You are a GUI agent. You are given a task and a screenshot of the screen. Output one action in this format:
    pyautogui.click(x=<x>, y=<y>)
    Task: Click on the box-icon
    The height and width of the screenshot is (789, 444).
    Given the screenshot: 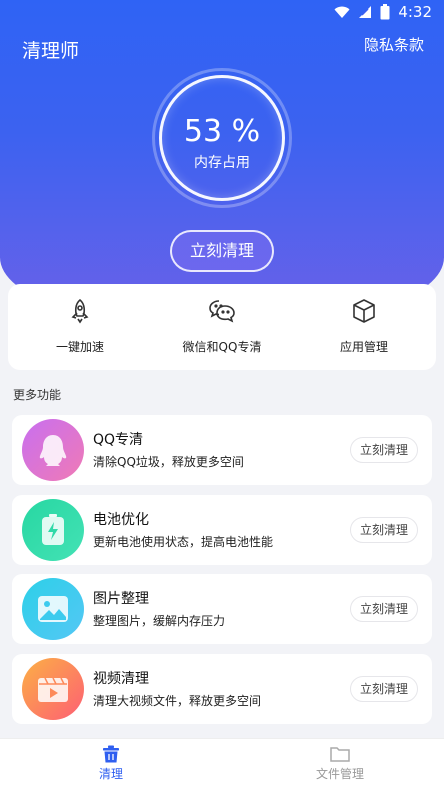 What is the action you would take?
    pyautogui.click(x=364, y=311)
    